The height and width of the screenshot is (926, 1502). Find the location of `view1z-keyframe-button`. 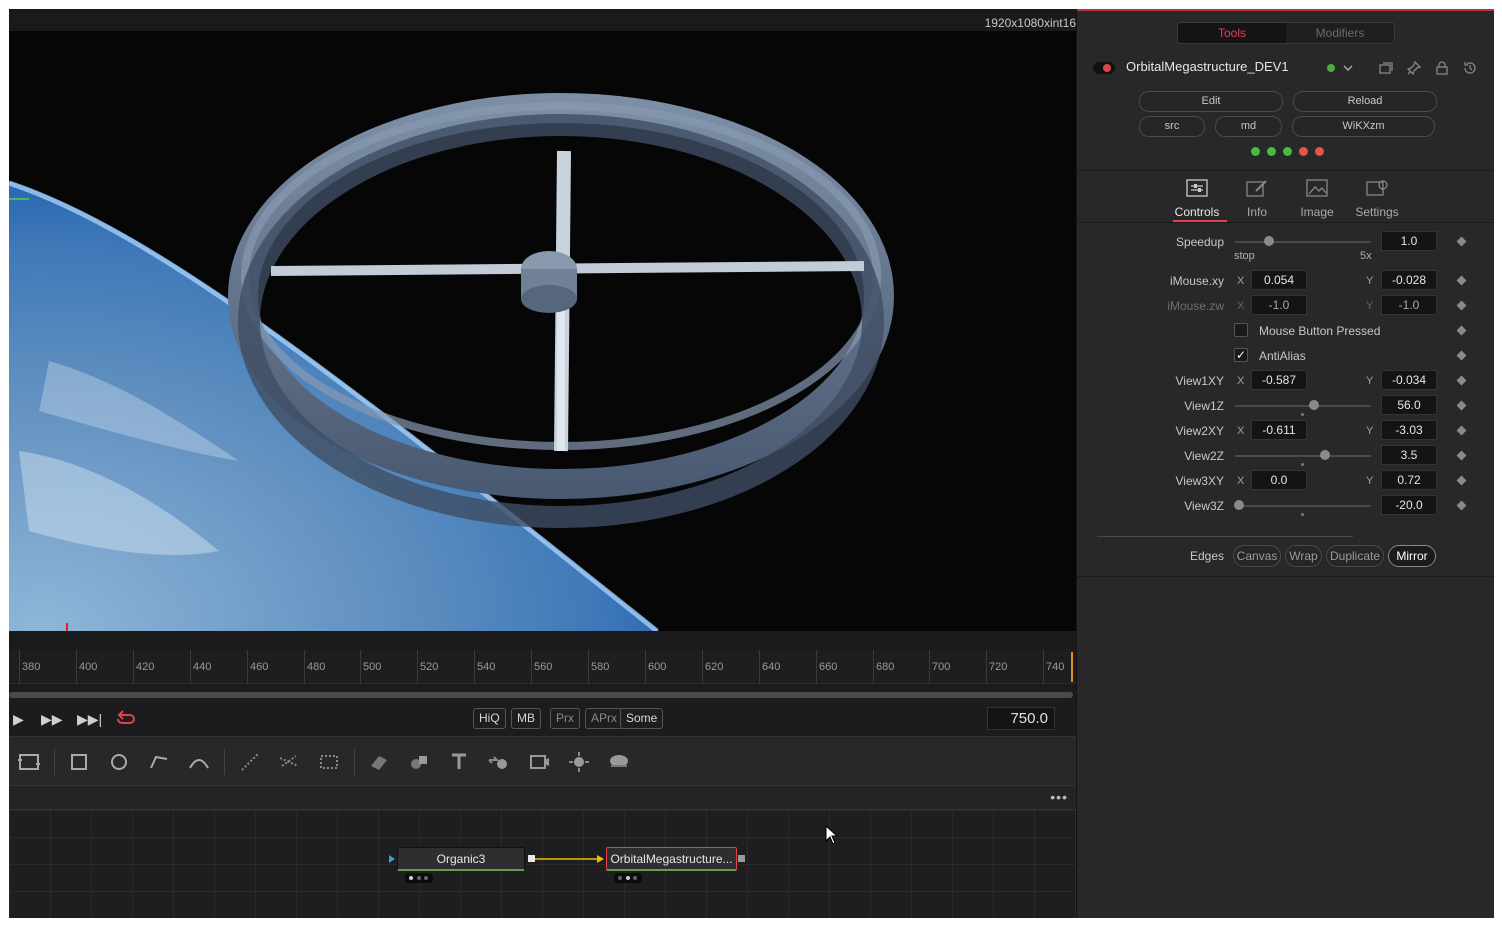

view1z-keyframe-button is located at coordinates (1461, 405).